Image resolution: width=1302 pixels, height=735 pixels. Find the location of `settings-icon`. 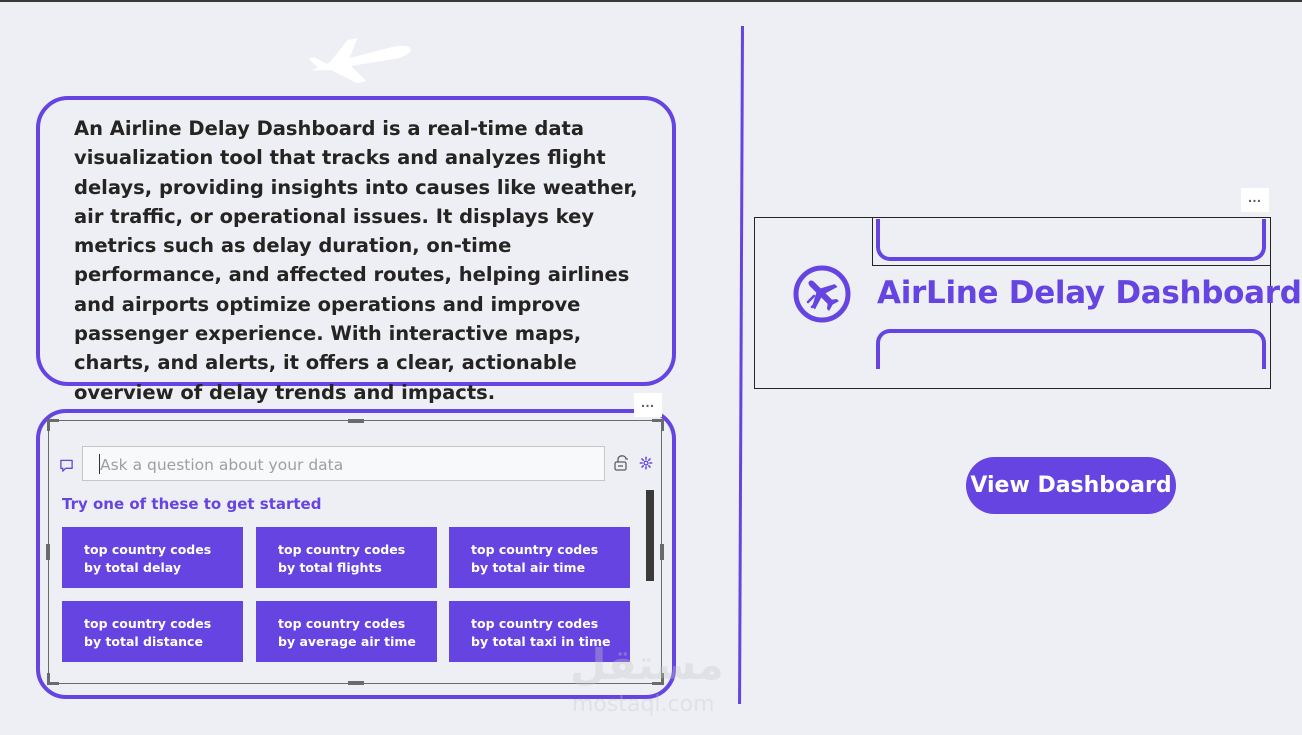

settings-icon is located at coordinates (646, 463).